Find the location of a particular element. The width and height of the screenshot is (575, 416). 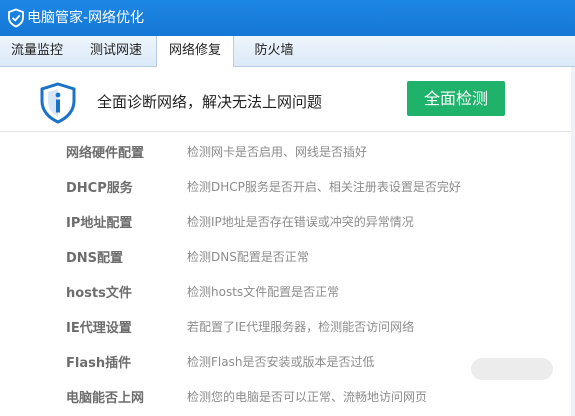

scrollbar-track is located at coordinates (573, 241).